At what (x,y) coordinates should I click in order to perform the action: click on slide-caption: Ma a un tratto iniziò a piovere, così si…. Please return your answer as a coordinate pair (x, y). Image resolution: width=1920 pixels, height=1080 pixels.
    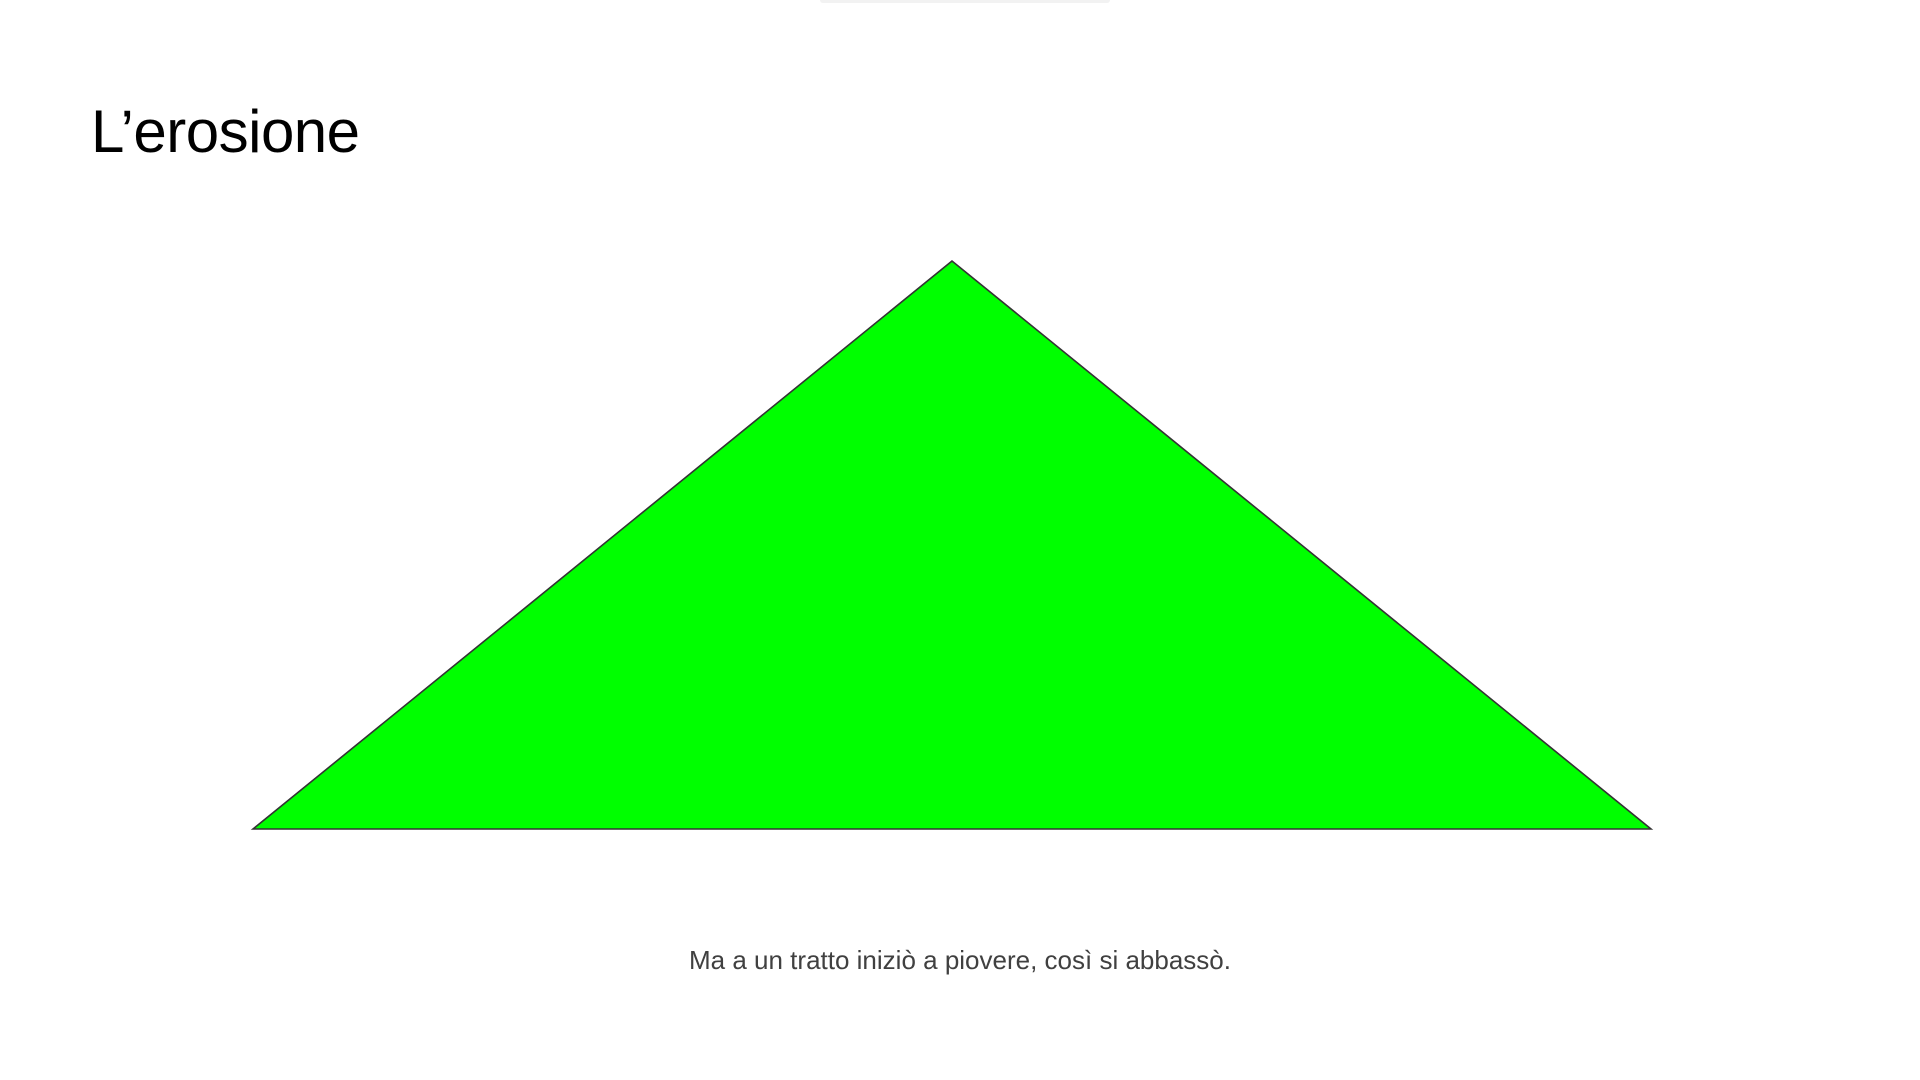
    Looking at the image, I should click on (960, 960).